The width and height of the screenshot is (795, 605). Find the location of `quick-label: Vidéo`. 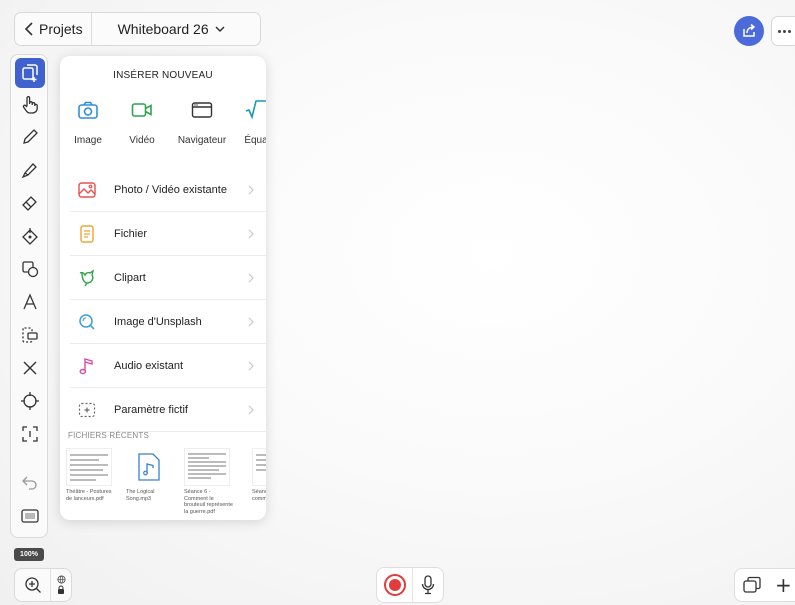

quick-label: Vidéo is located at coordinates (142, 140).